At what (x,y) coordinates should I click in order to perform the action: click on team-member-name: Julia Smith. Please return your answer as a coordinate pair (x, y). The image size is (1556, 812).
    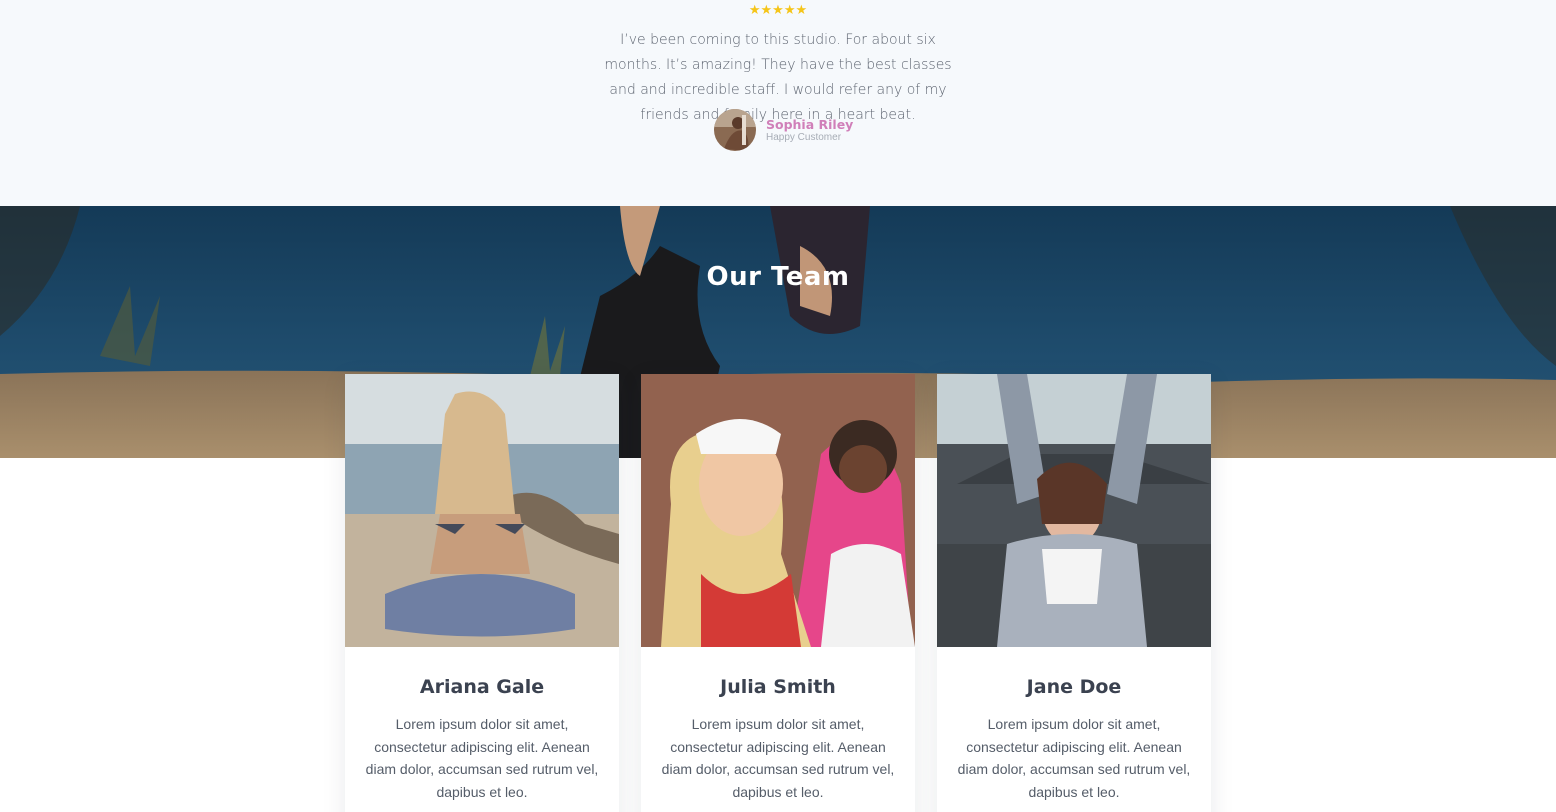
    Looking at the image, I should click on (778, 687).